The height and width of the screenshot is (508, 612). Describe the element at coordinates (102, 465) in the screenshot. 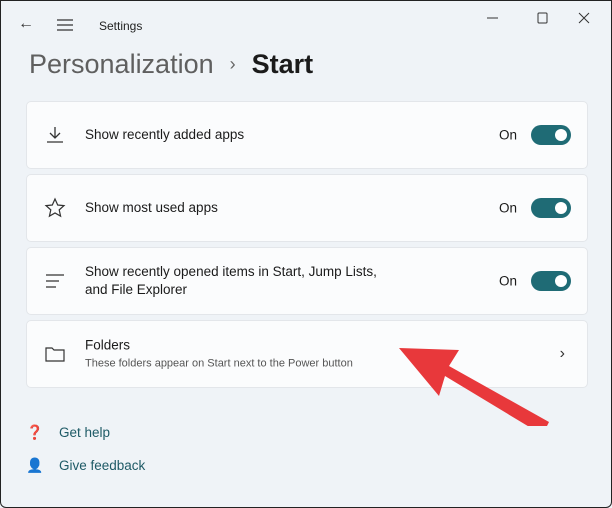

I see `give-feedback-label: Give feedback` at that location.